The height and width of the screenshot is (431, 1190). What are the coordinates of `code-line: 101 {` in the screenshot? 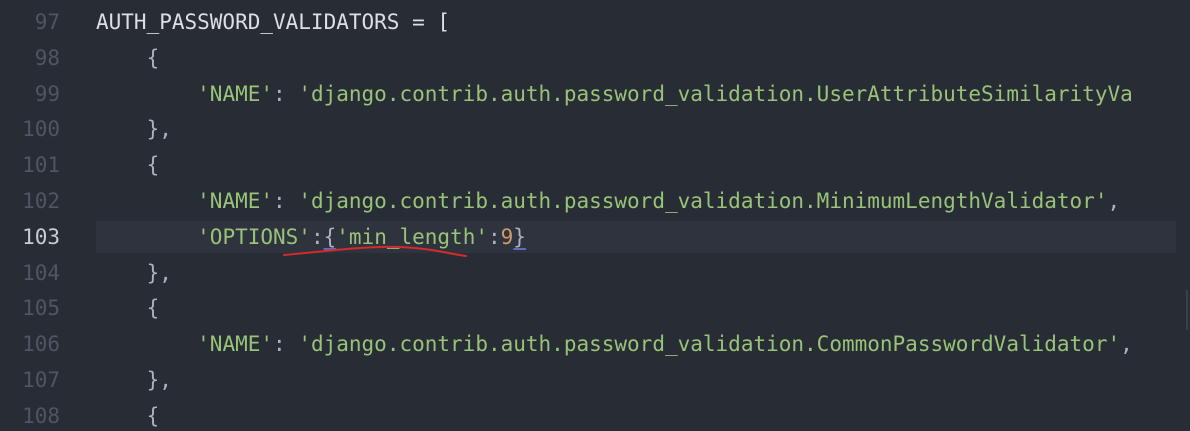 It's located at (595, 165).